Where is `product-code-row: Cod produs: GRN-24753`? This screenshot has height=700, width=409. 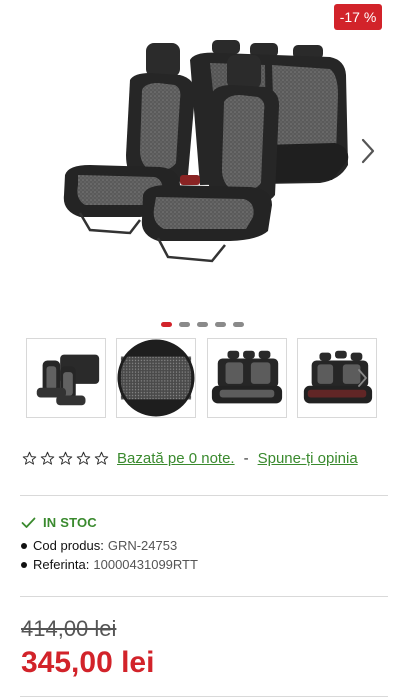
product-code-row: Cod produs: GRN-24753 is located at coordinates (99, 545).